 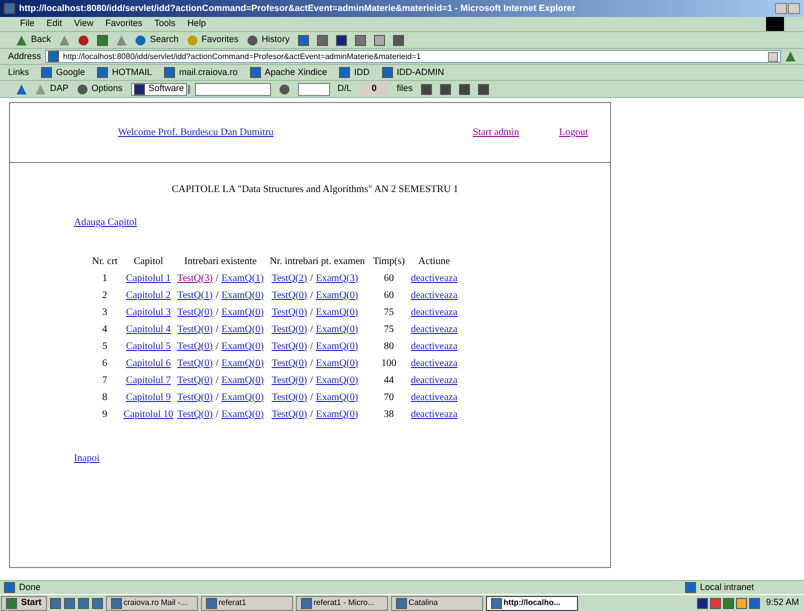 I want to click on link-button: mail.craiova.ro, so click(x=201, y=73).